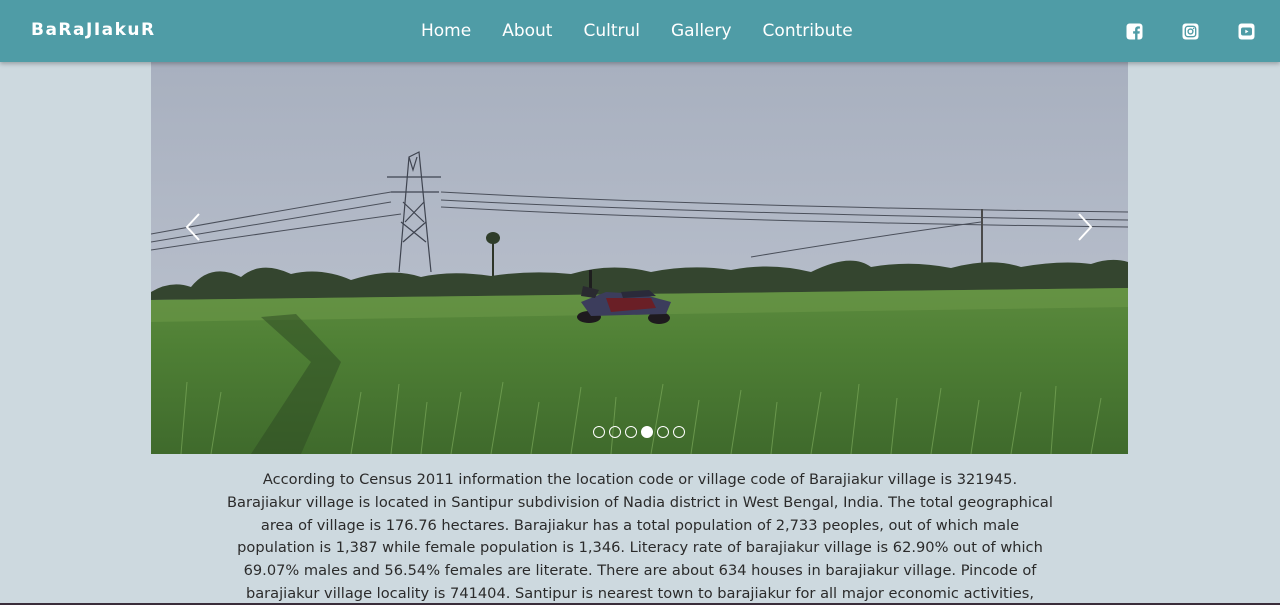 The width and height of the screenshot is (1280, 605). Describe the element at coordinates (1190, 31) in the screenshot. I see `instagram-icon` at that location.